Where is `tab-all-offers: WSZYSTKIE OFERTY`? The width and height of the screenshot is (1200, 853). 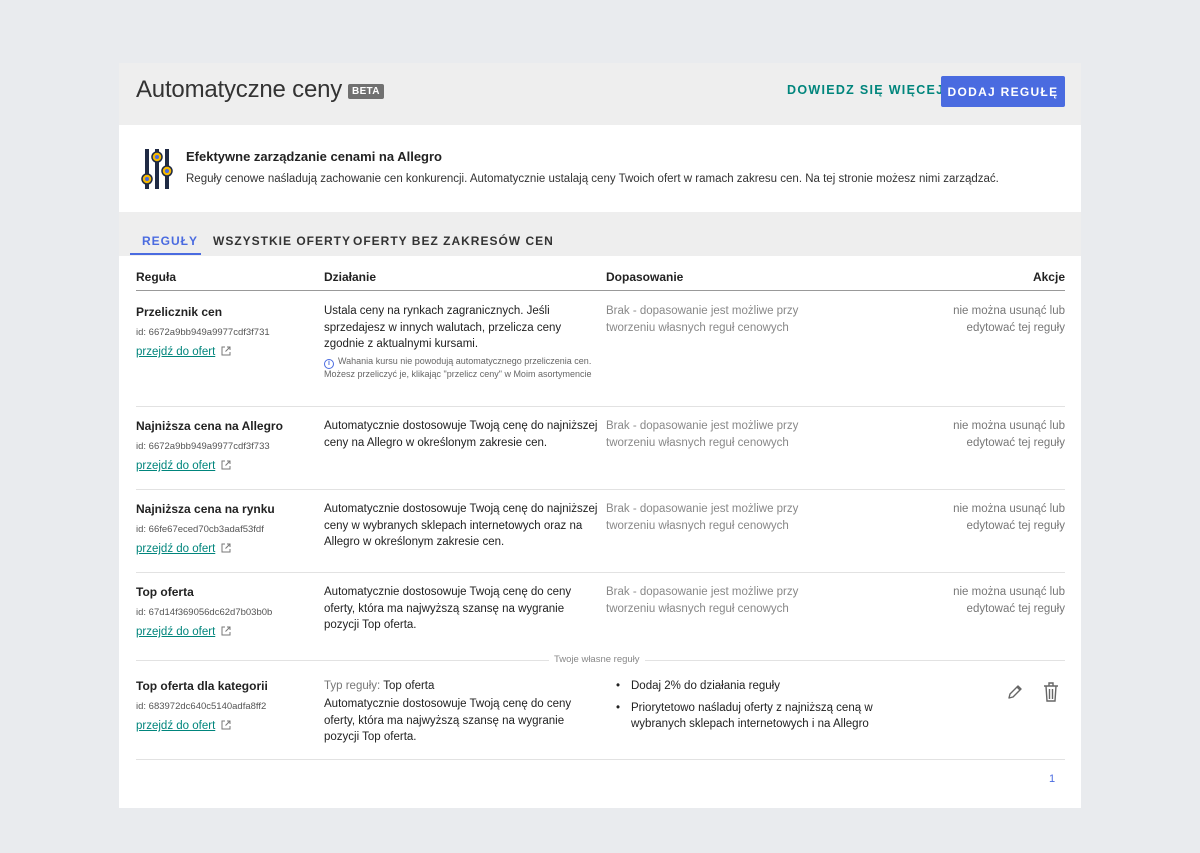 tab-all-offers: WSZYSTKIE OFERTY is located at coordinates (282, 241).